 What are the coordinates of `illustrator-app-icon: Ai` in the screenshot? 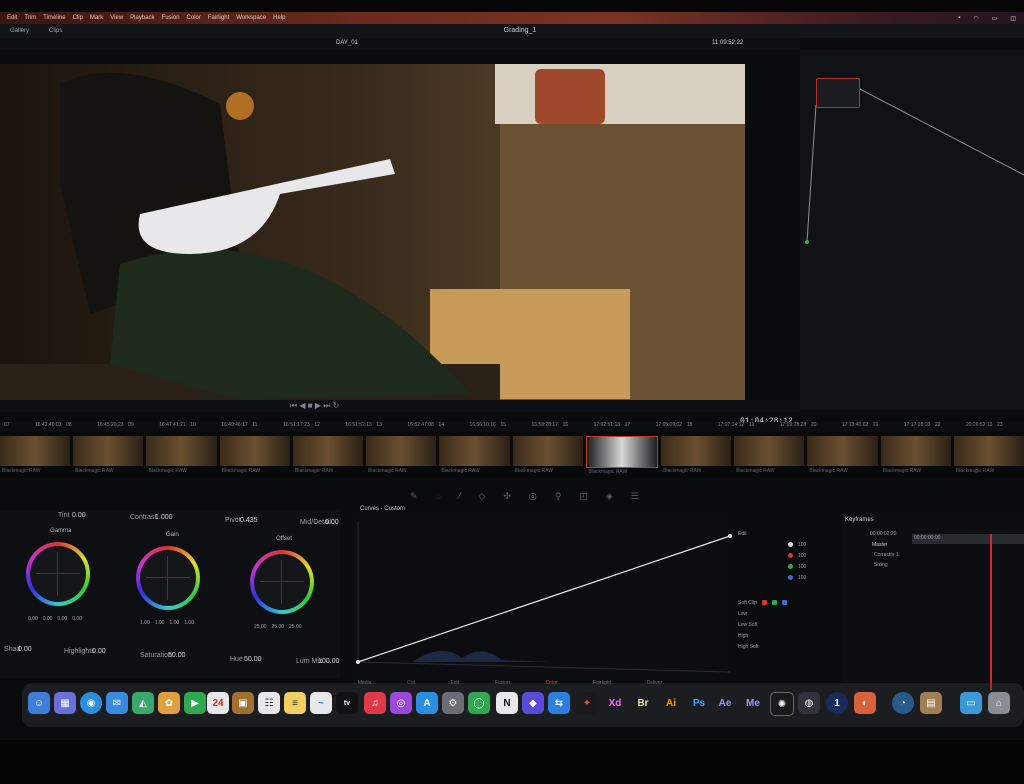 It's located at (671, 703).